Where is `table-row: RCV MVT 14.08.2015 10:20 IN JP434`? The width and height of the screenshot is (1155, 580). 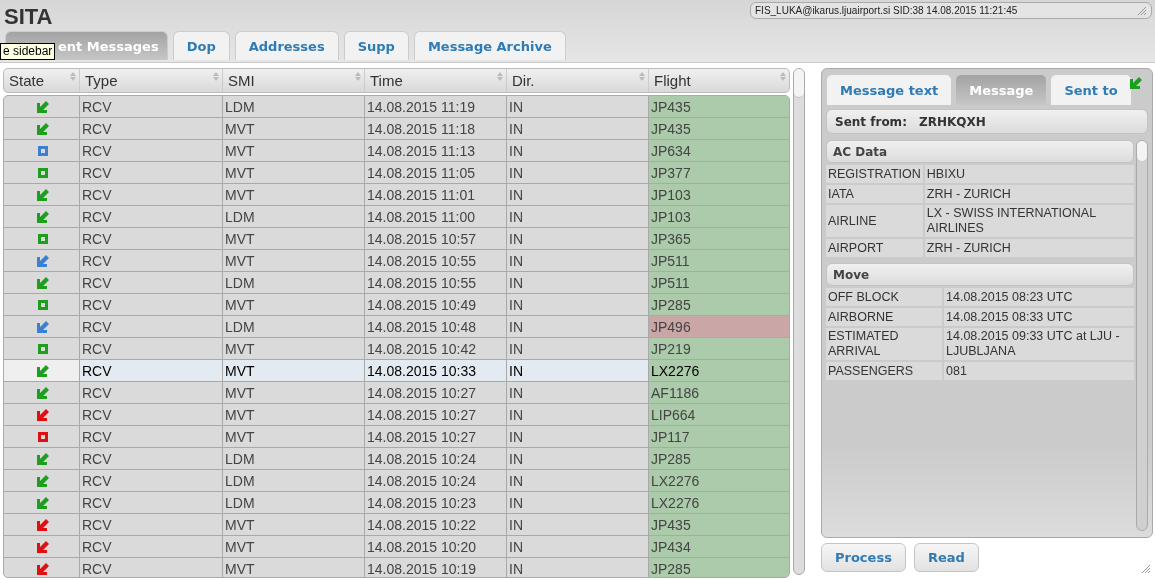
table-row: RCV MVT 14.08.2015 10:20 IN JP434 is located at coordinates (397, 547).